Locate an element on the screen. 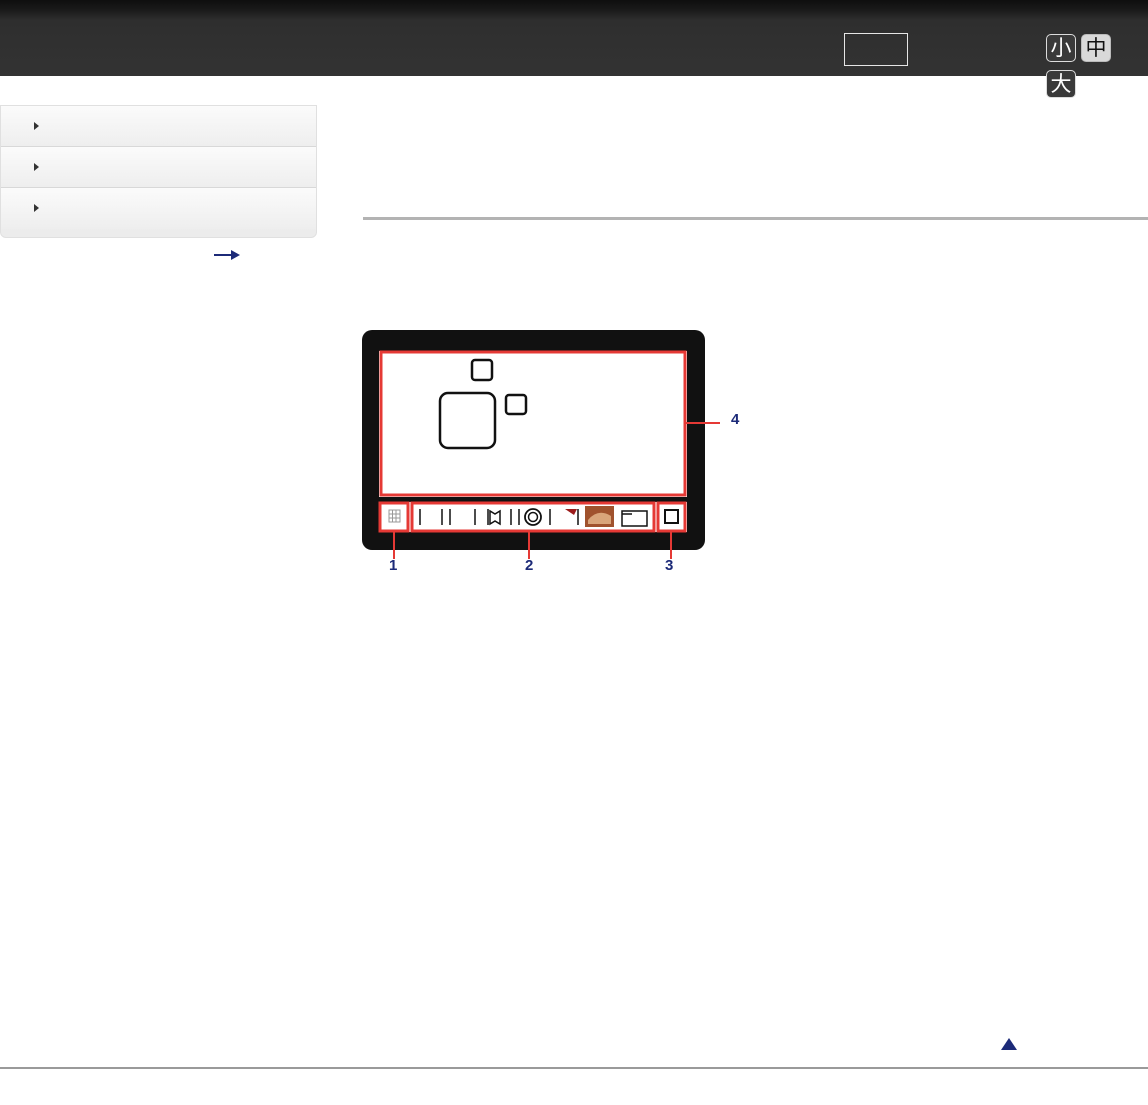  header-bar: 小 中 is located at coordinates (574, 38).